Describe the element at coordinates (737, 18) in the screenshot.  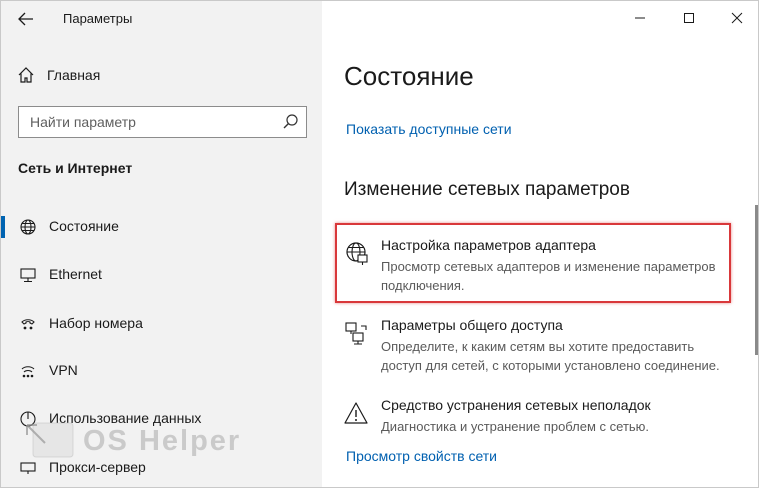
I see `close-icon` at that location.